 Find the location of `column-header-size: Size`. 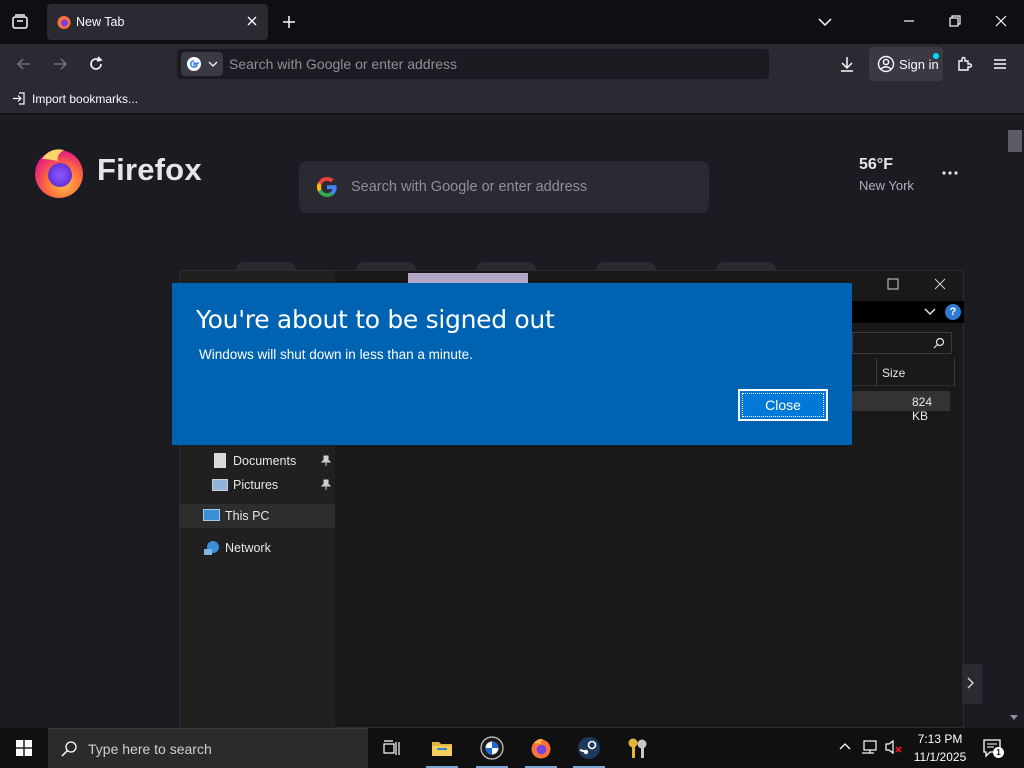

column-header-size: Size is located at coordinates (893, 373).